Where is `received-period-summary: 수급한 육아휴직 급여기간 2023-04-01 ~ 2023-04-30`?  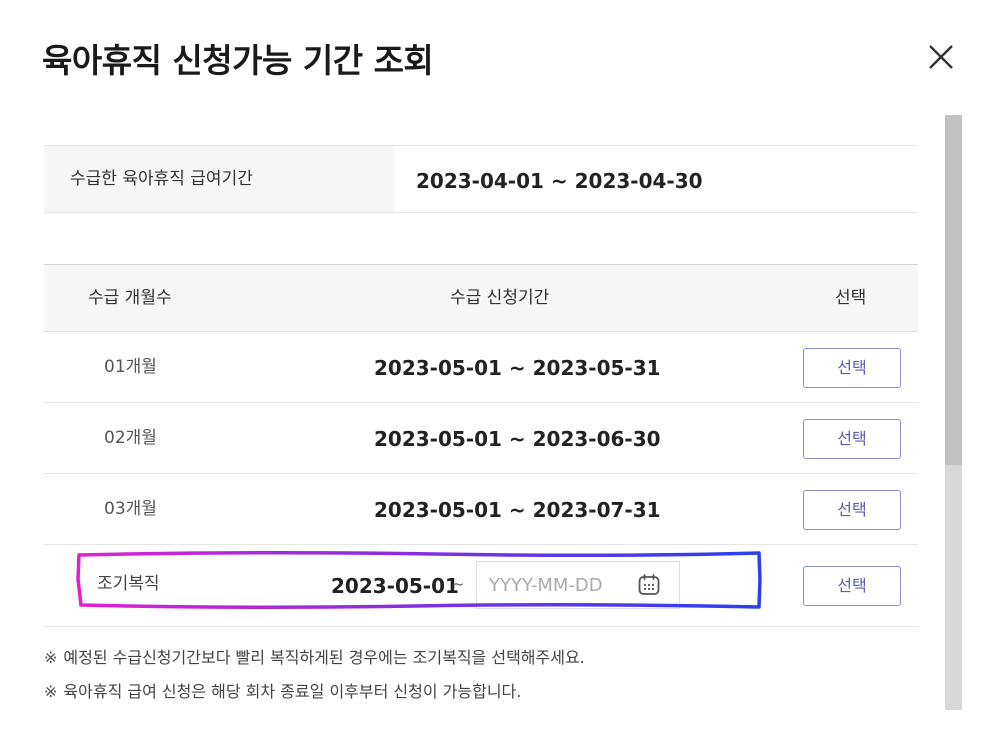
received-period-summary: 수급한 육아휴직 급여기간 2023-04-01 ~ 2023-04-30 is located at coordinates (481, 179).